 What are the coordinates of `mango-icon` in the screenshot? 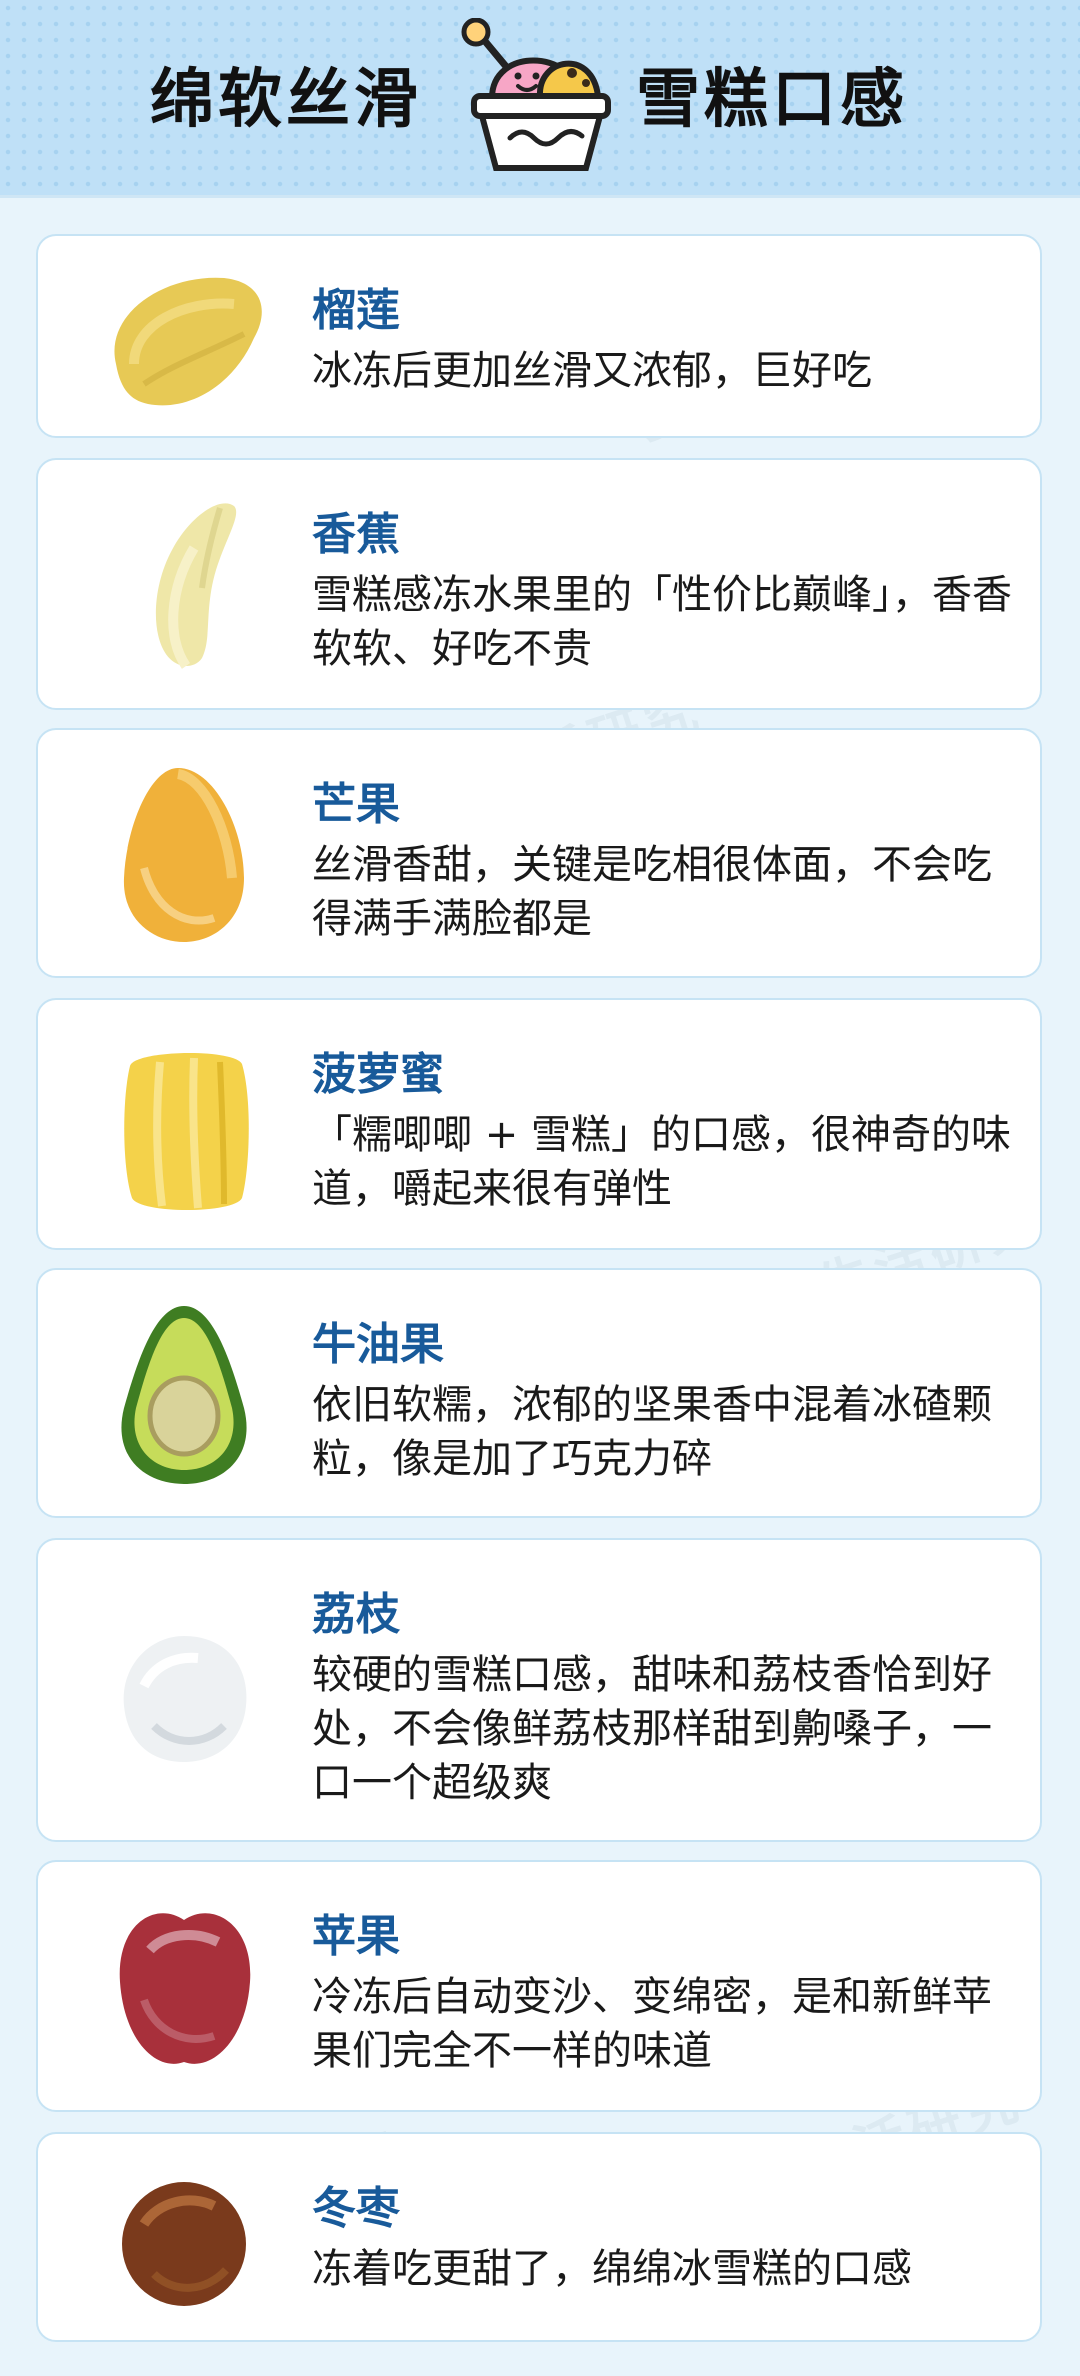 It's located at (183, 855).